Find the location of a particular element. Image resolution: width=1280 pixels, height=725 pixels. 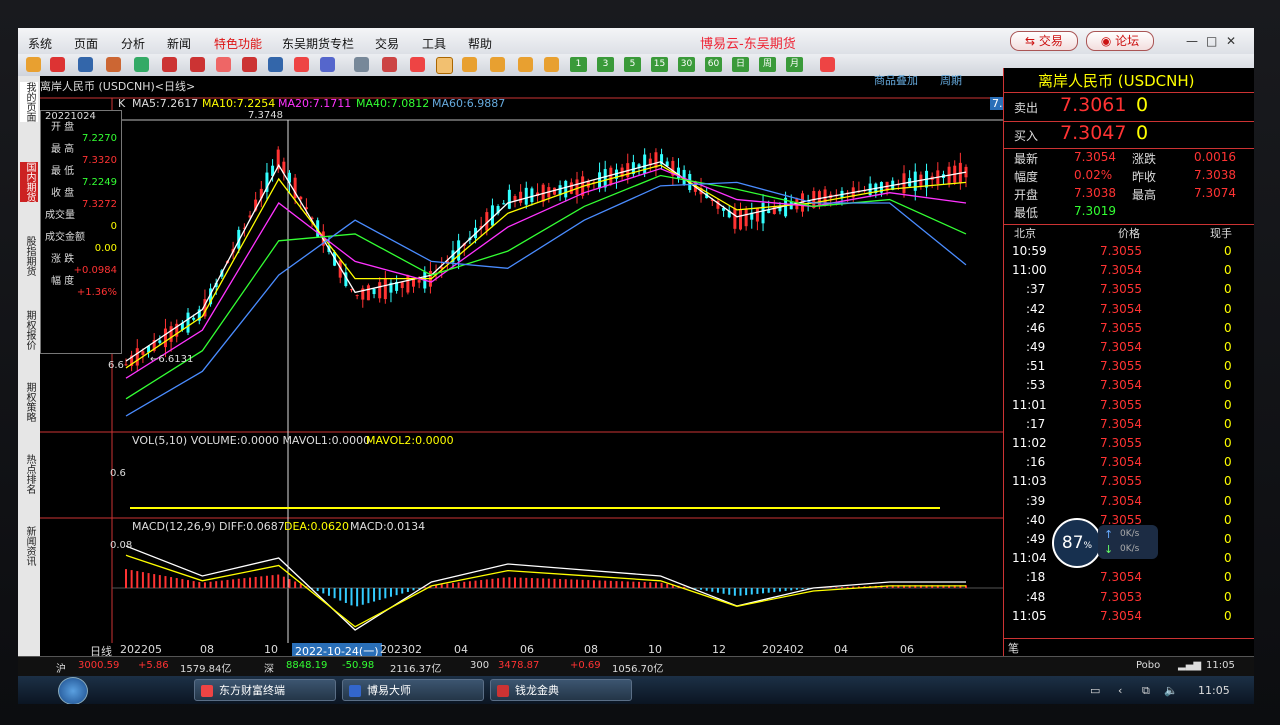

tick-row: :48 7.3053 0 is located at coordinates (1129, 597).